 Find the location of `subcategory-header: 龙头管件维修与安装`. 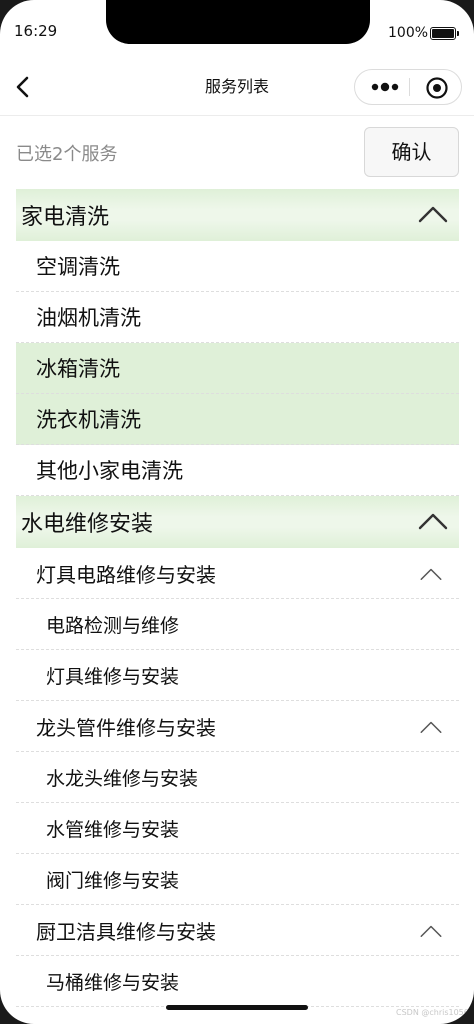

subcategory-header: 龙头管件维修与安装 is located at coordinates (237, 726).